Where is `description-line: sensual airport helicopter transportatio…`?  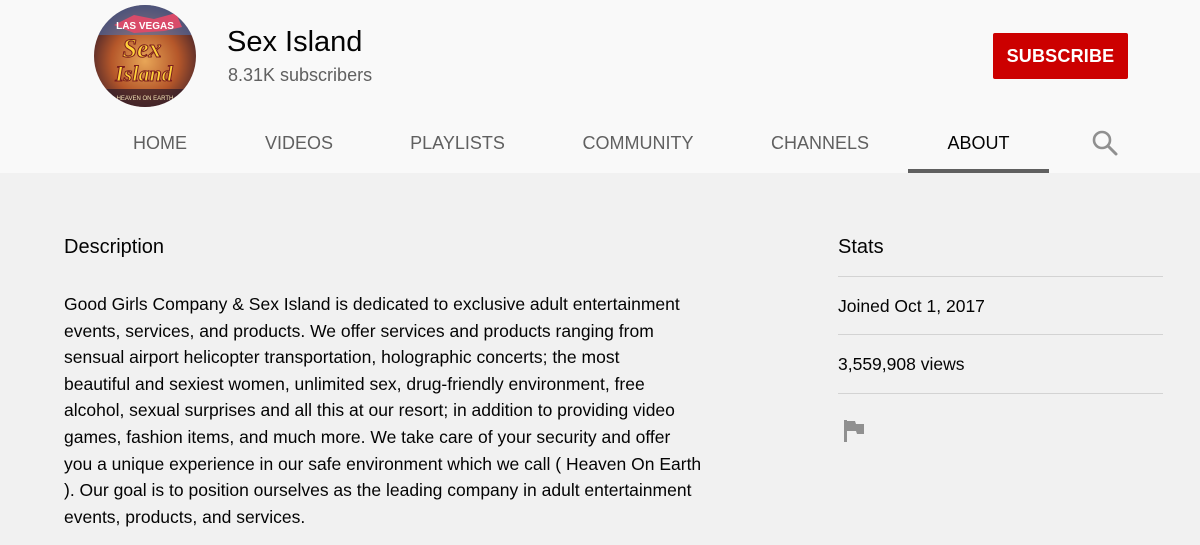
description-line: sensual airport helicopter transportatio… is located at coordinates (342, 357).